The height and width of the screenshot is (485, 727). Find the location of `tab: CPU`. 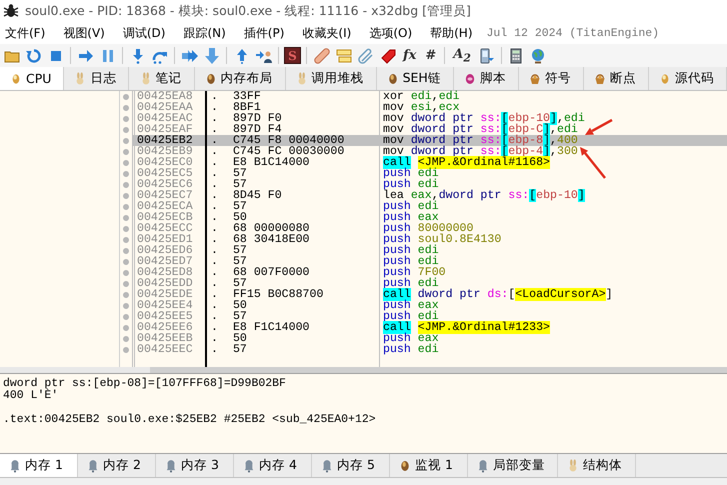

tab: CPU is located at coordinates (32, 78).